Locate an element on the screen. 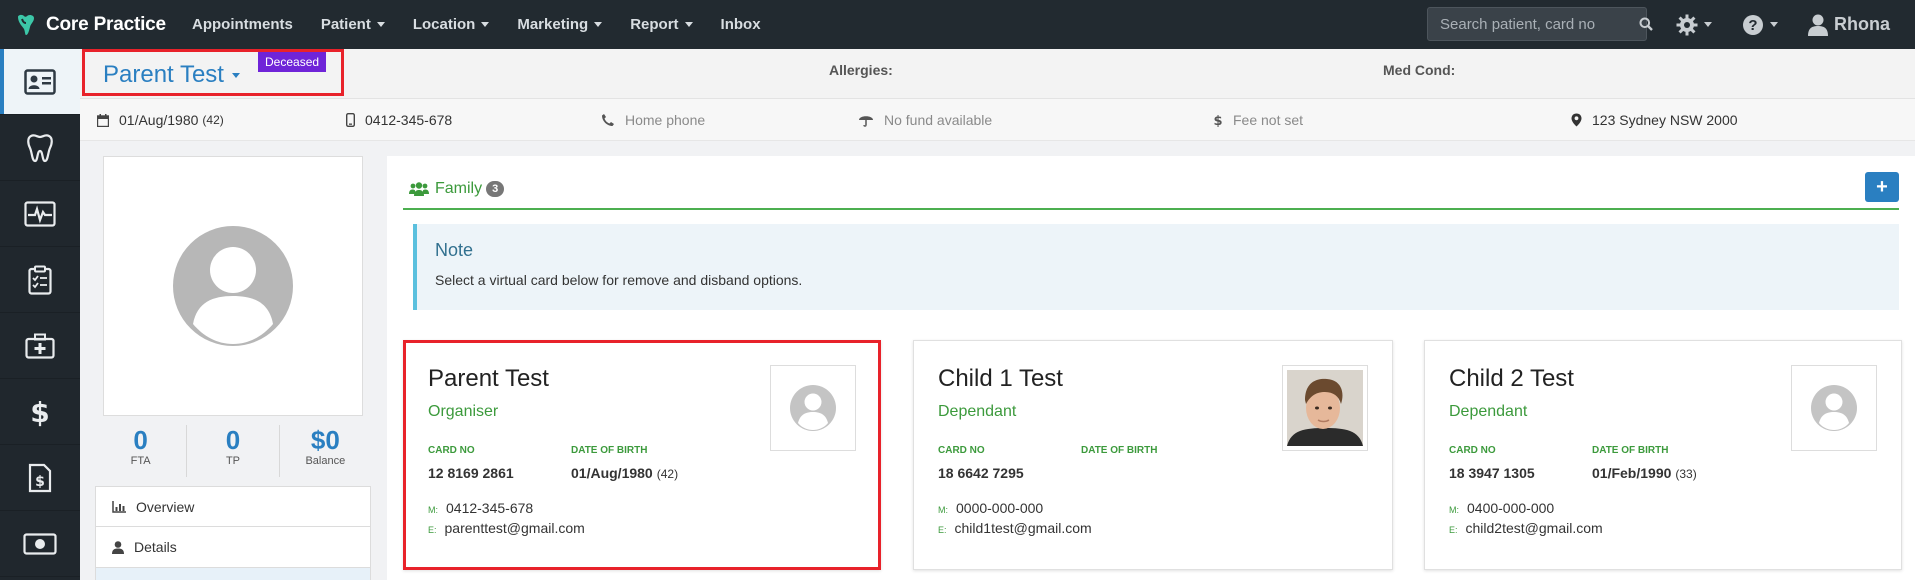  email-value: child1test@gmail.com is located at coordinates (1023, 528).